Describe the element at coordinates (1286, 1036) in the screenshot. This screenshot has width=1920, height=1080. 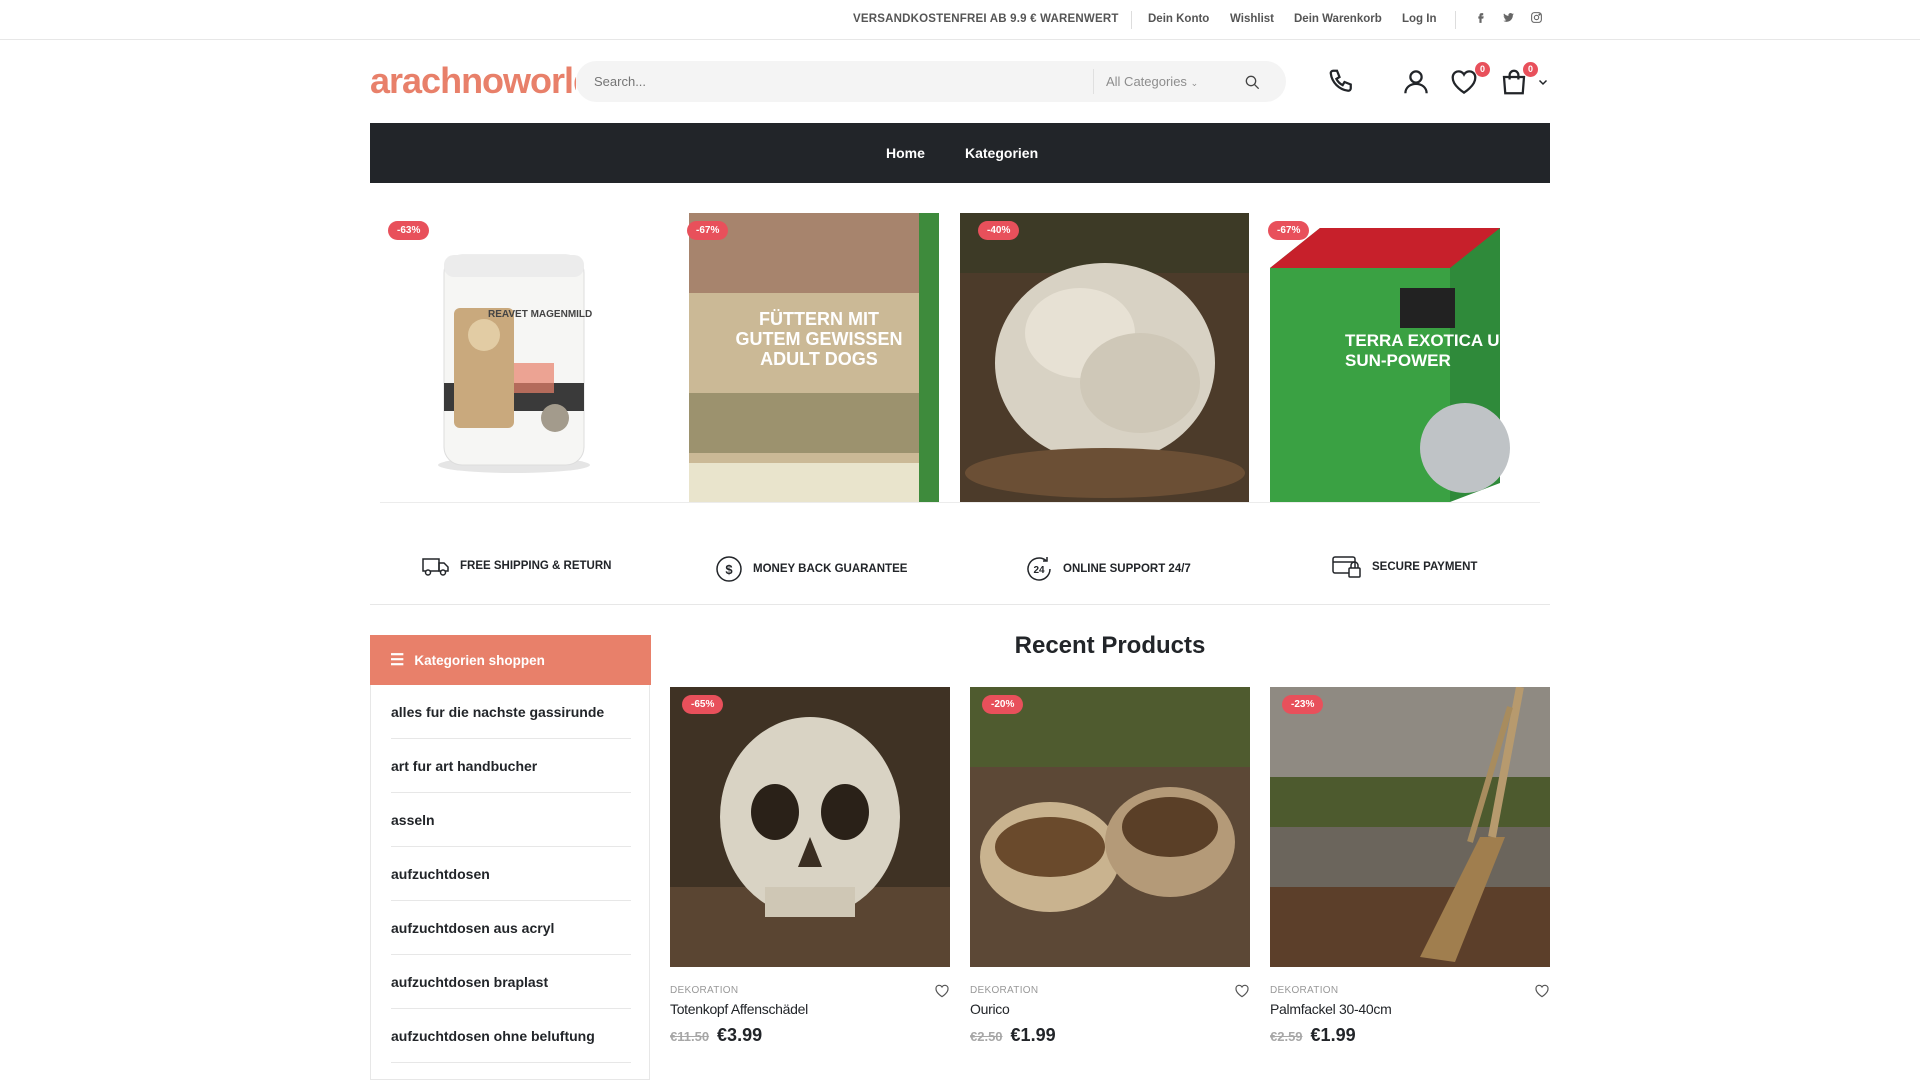
I see `old-price: €2.59` at that location.